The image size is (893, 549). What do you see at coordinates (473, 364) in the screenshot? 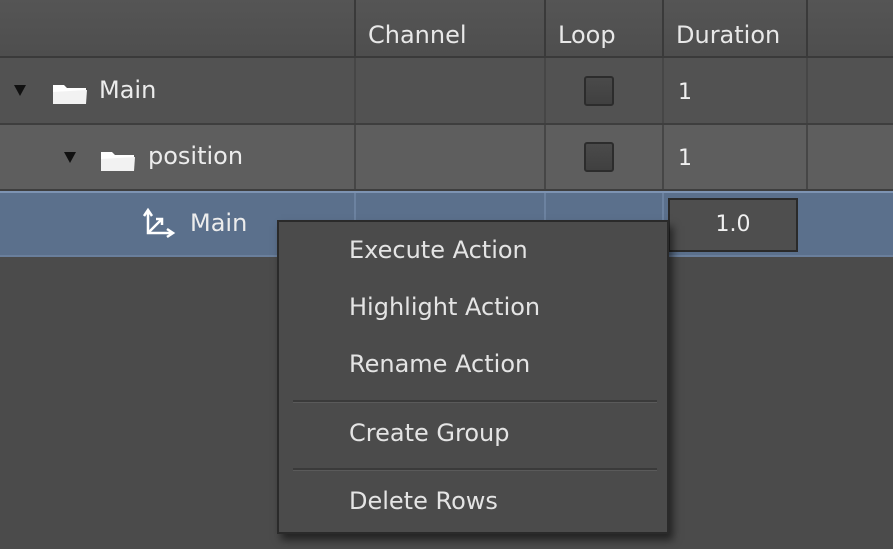
I see `menu-item-rename-action: Rename Action` at bounding box center [473, 364].